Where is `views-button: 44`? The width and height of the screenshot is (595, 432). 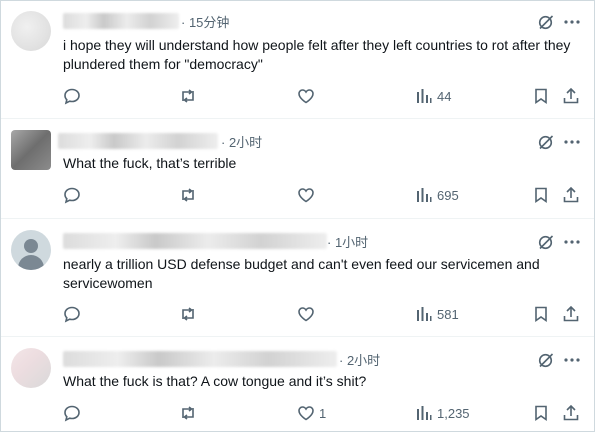 views-button: 44 is located at coordinates (433, 96).